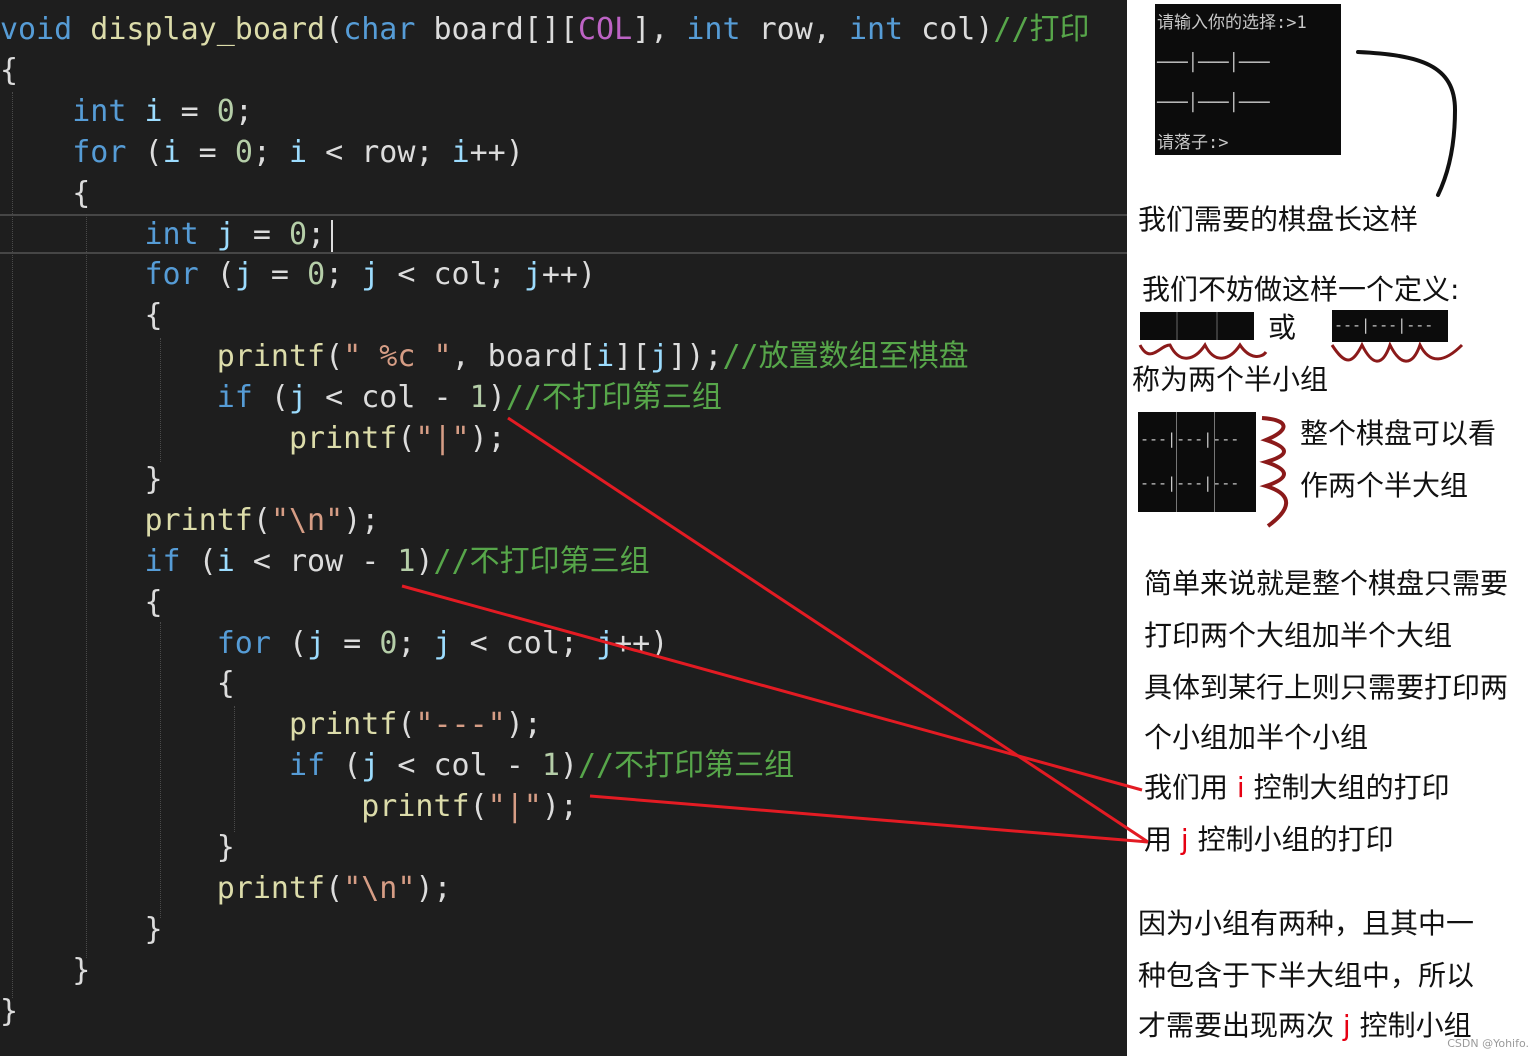 The image size is (1537, 1056). I want to click on console-board-row-1: ───│───│───, so click(1213, 63).